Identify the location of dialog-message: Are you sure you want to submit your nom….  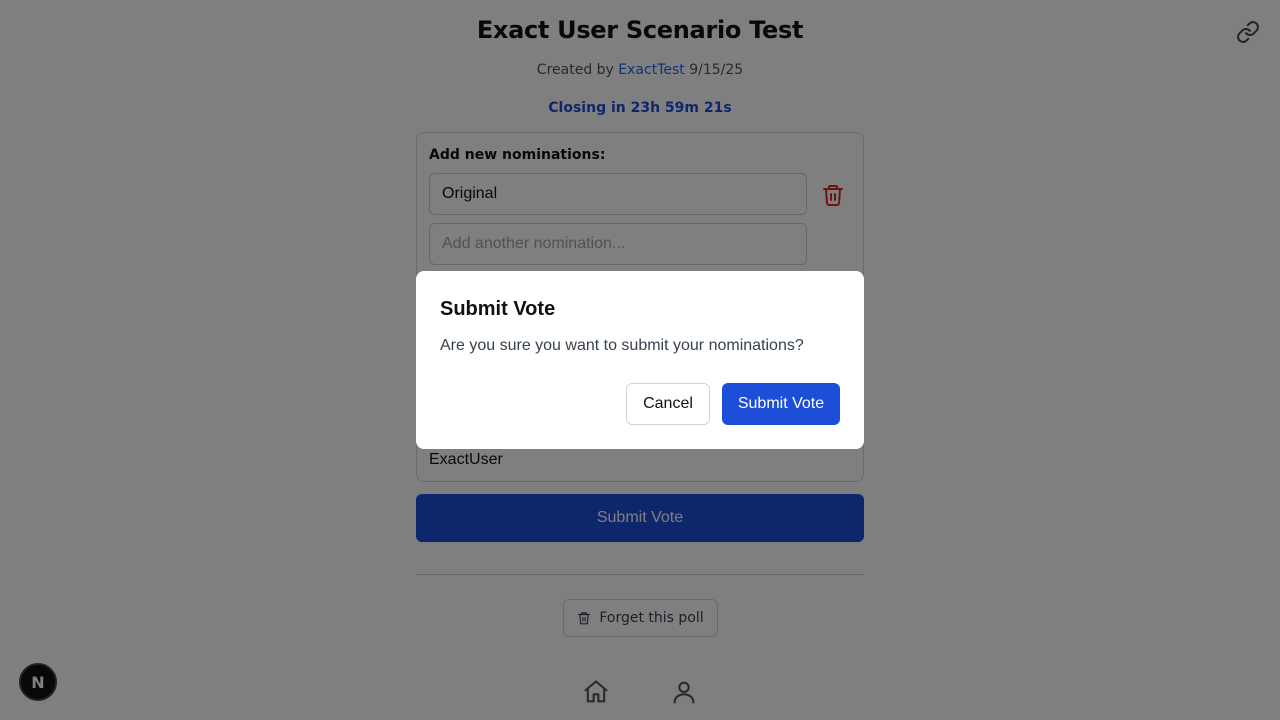
(622, 345).